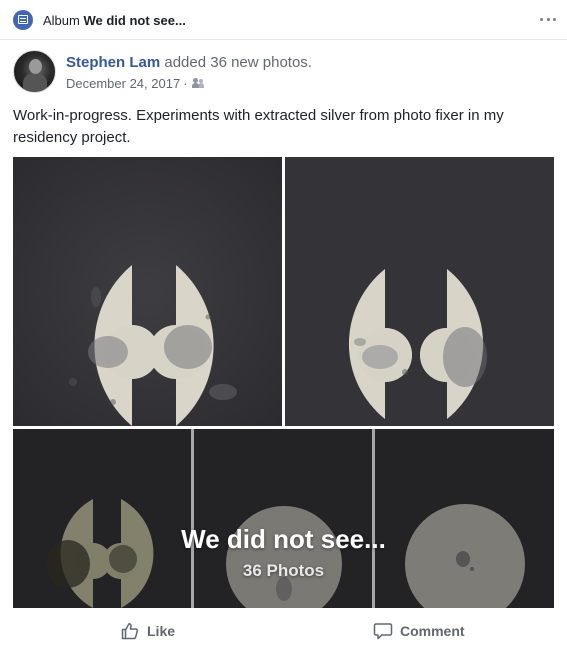 The image size is (567, 652). Describe the element at coordinates (23, 20) in the screenshot. I see `album-icon` at that location.